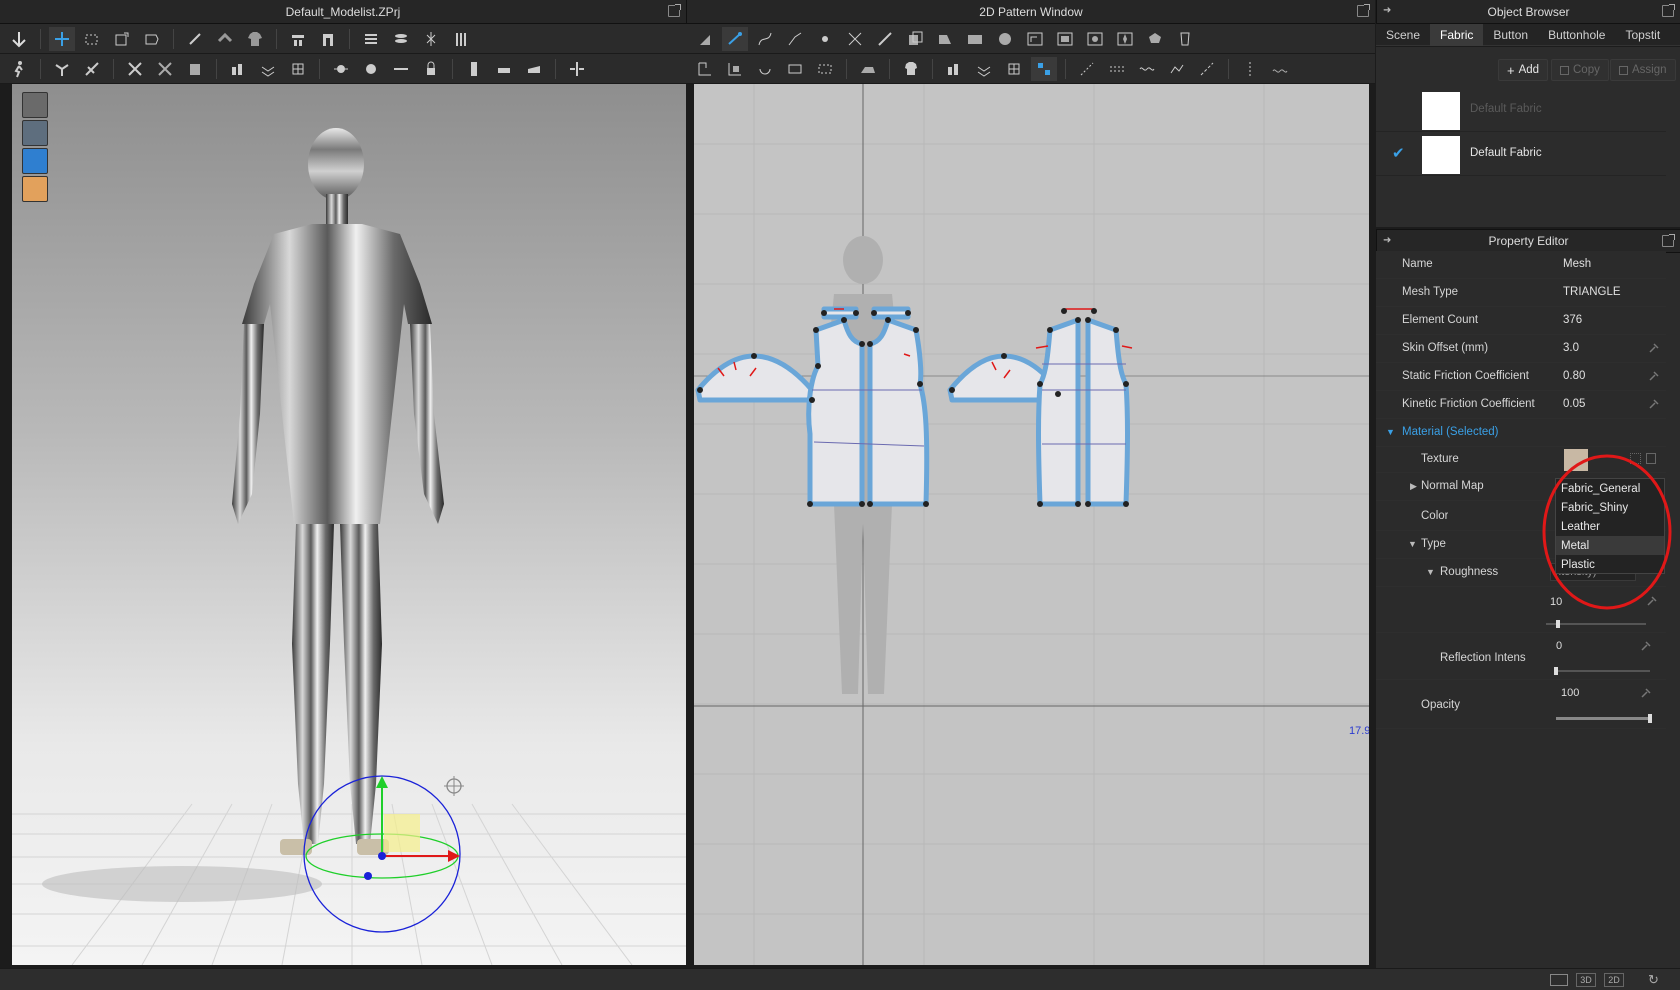  What do you see at coordinates (298, 39) in the screenshot?
I see `arrange-icon` at bounding box center [298, 39].